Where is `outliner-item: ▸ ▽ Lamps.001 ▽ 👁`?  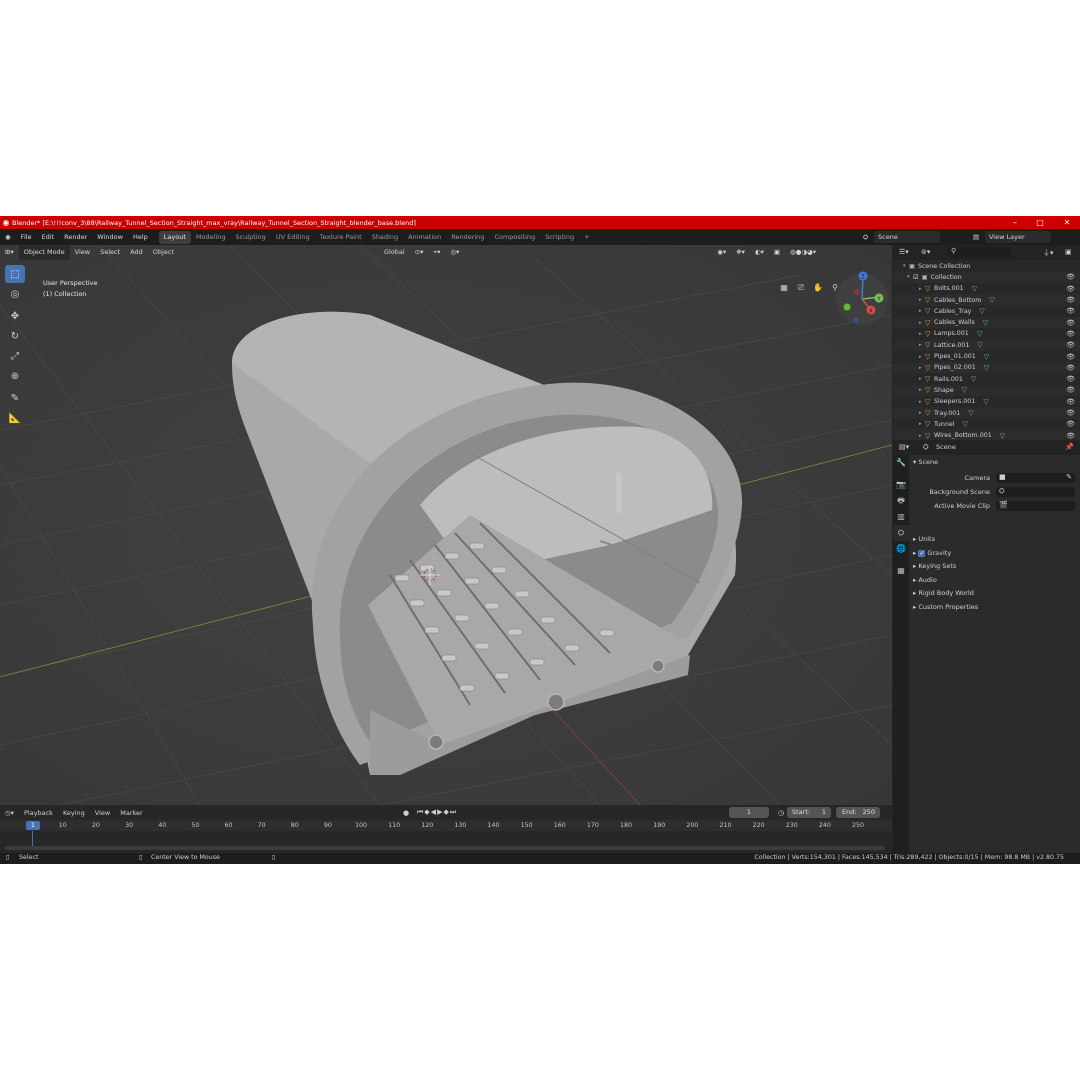
outliner-item: ▸ ▽ Lamps.001 ▽ 👁 is located at coordinates (986, 333).